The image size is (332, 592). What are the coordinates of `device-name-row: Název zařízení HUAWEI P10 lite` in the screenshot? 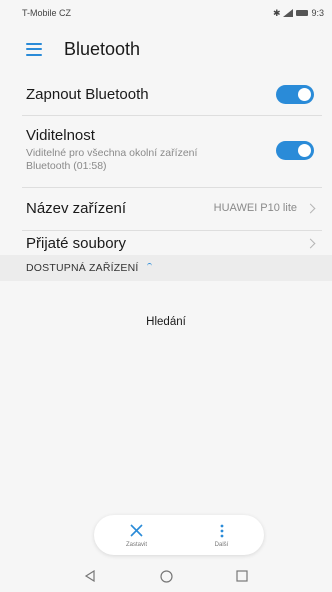 It's located at (166, 208).